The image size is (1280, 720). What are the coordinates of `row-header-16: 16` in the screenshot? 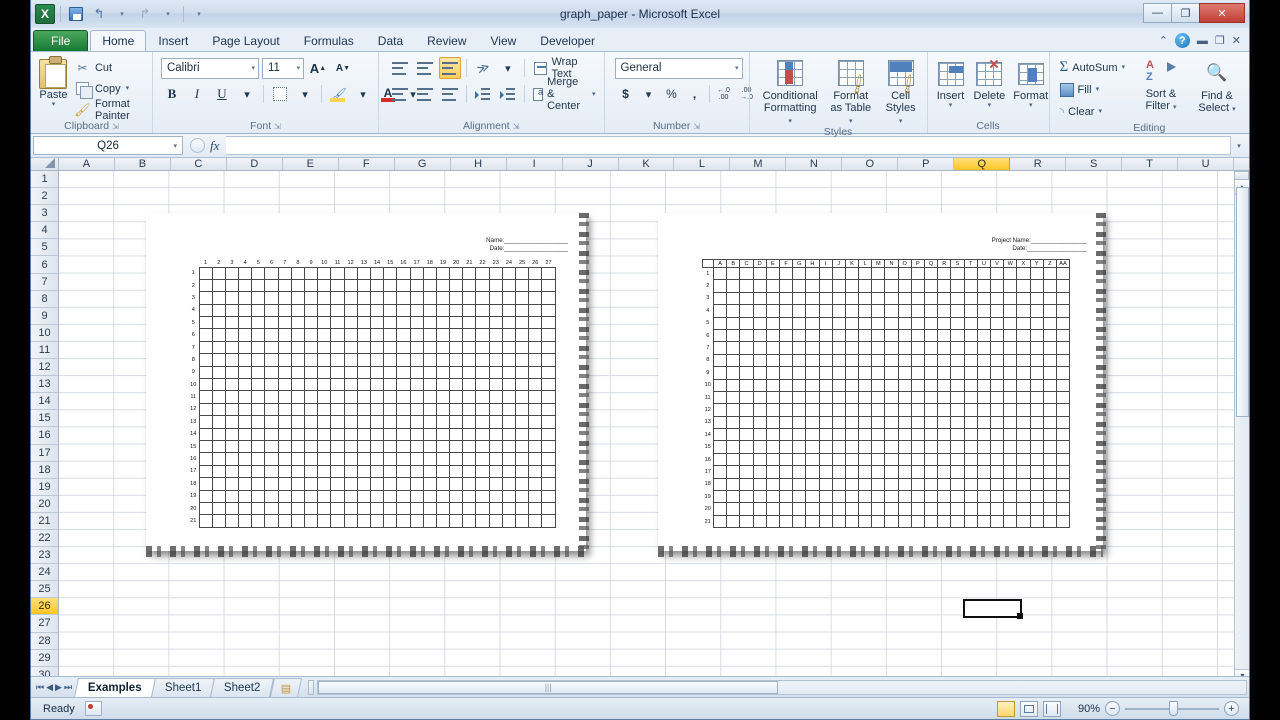 It's located at (44, 436).